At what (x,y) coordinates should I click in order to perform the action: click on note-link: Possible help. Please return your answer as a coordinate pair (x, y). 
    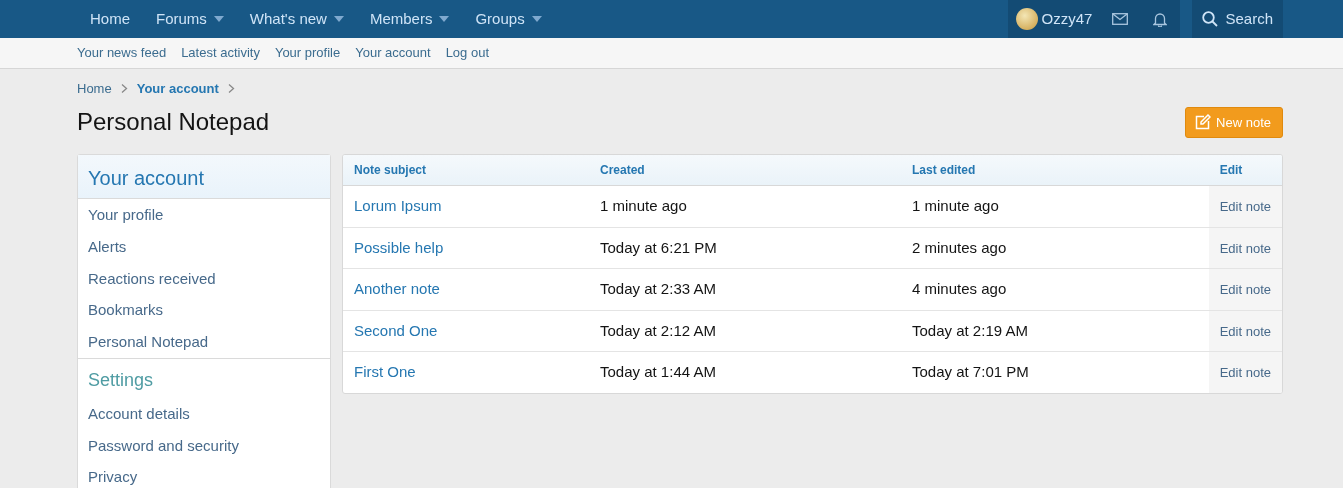
    Looking at the image, I should click on (399, 247).